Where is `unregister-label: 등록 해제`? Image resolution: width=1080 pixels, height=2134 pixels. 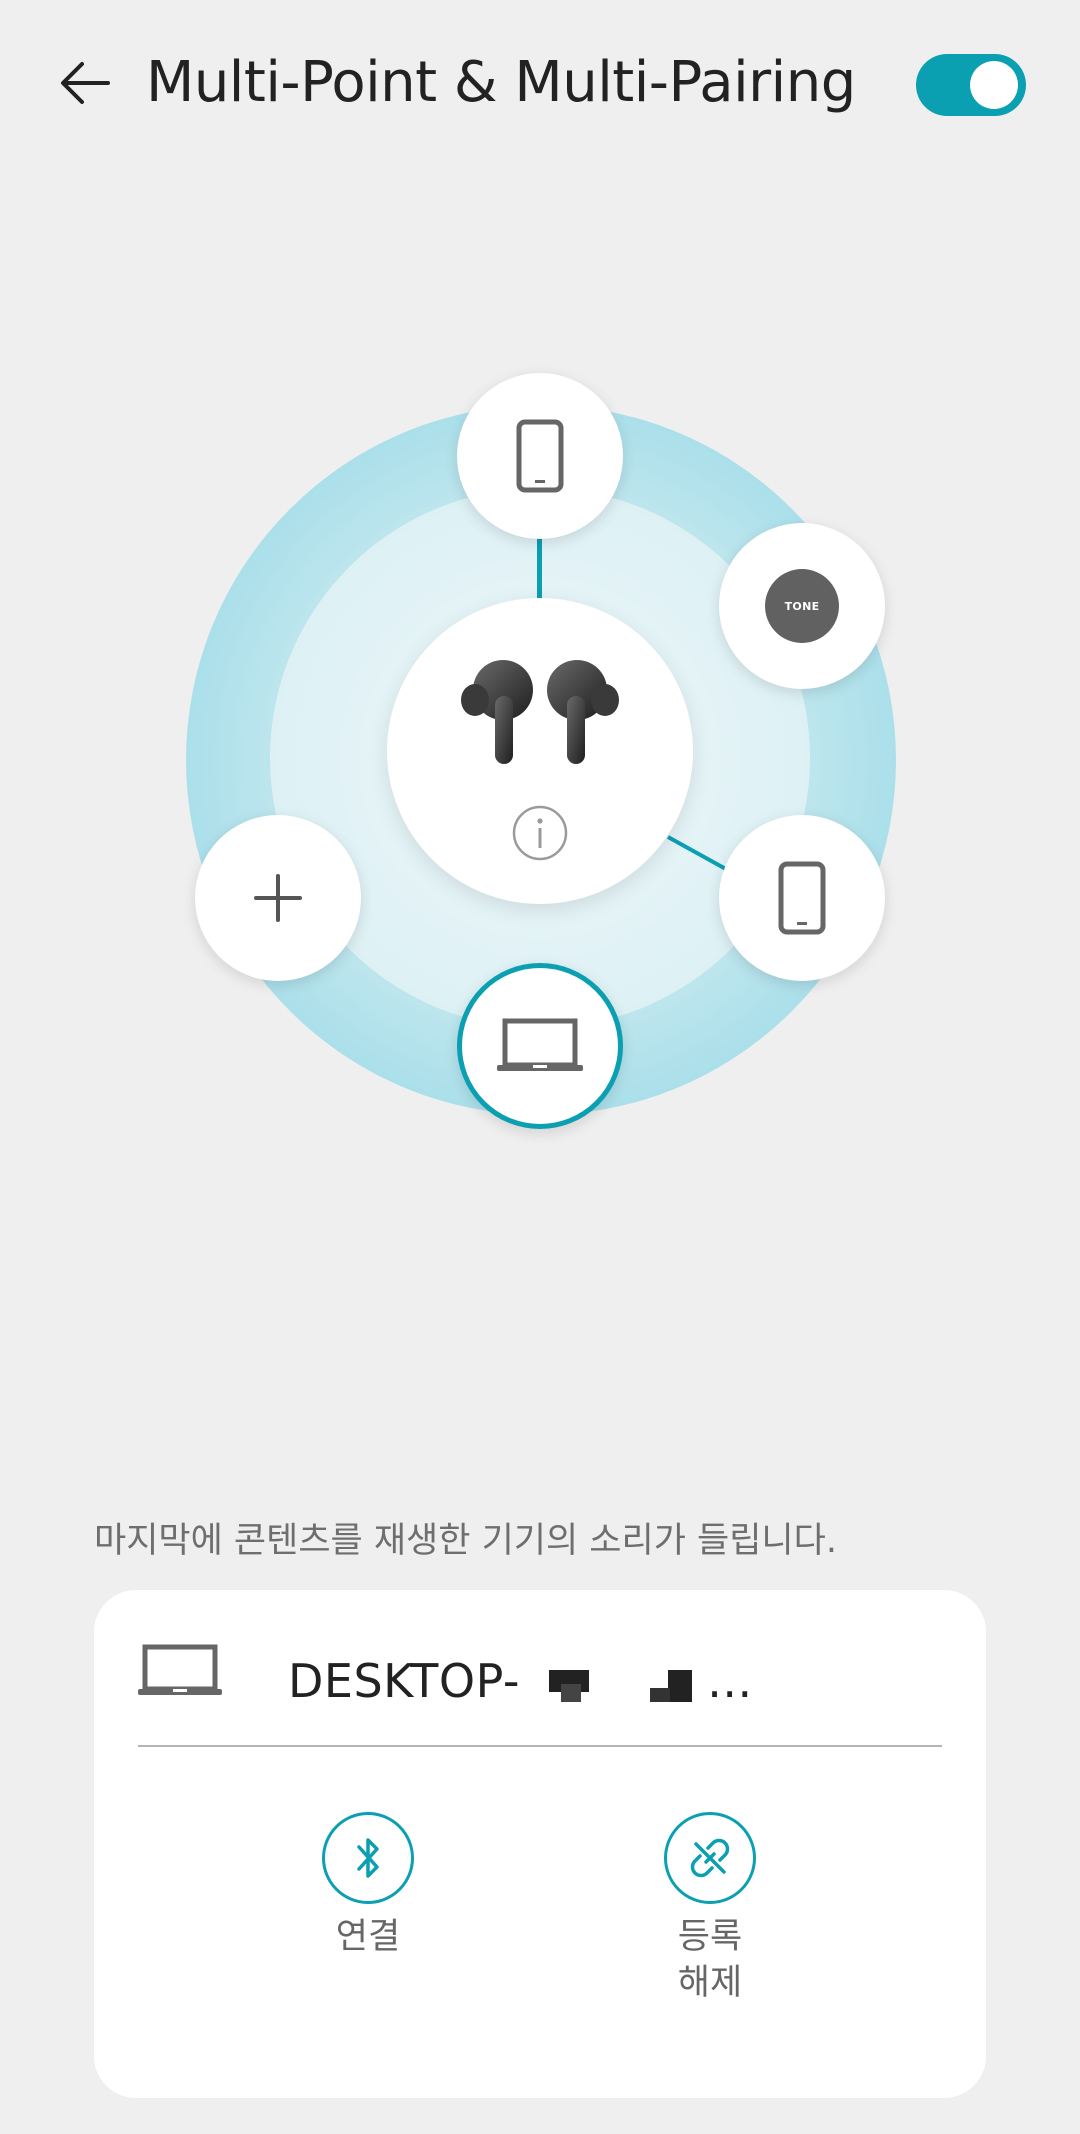
unregister-label: 등록 해제 is located at coordinates (710, 1960).